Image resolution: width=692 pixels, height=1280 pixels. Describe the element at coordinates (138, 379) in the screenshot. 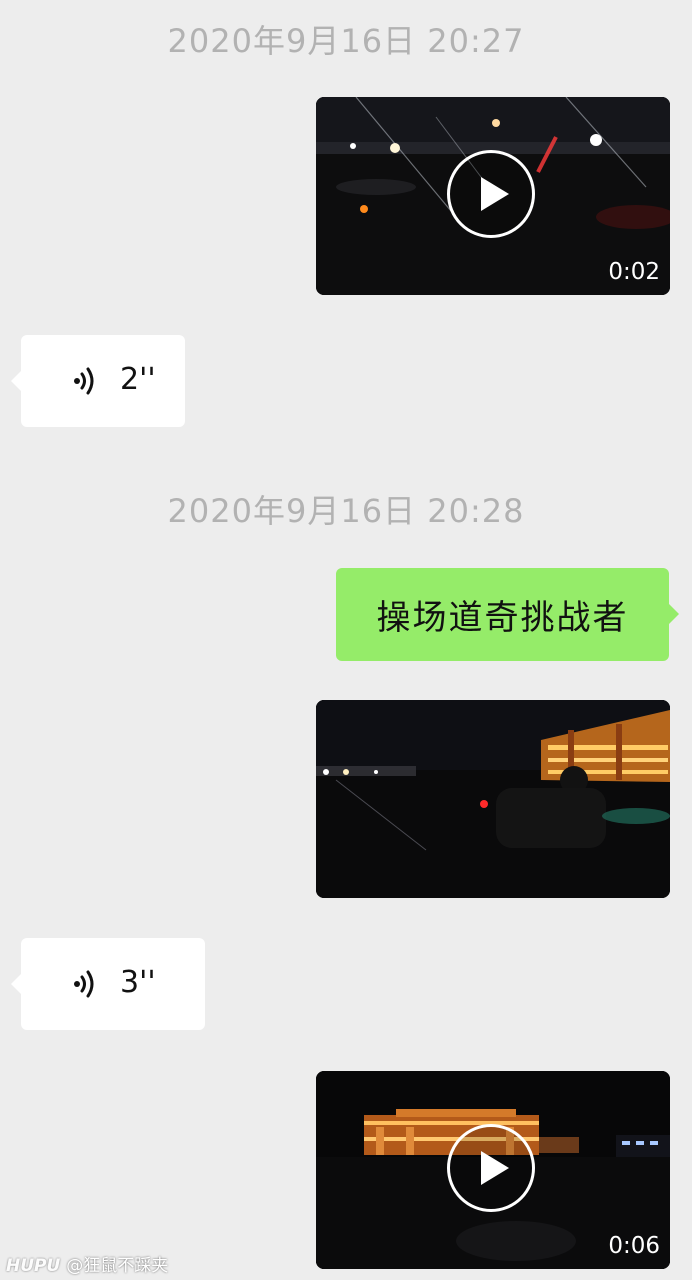

I see `voice-length: 2''` at that location.